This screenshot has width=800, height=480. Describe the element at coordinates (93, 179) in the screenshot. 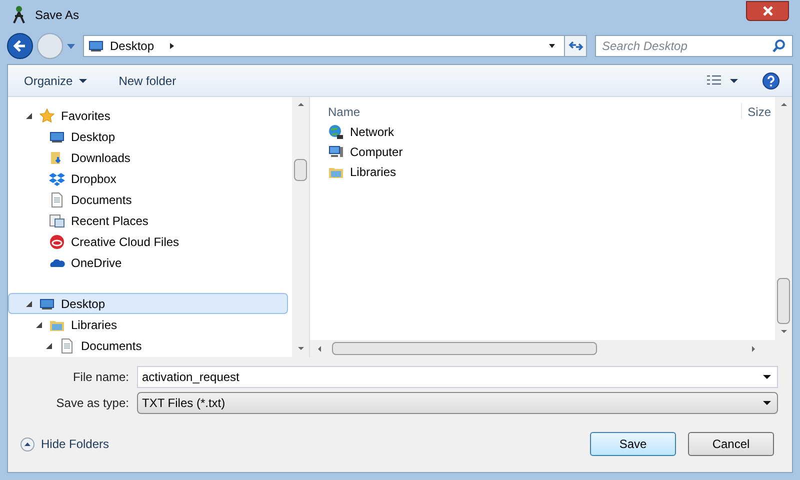

I see `tree-item-label: Dropbox` at that location.